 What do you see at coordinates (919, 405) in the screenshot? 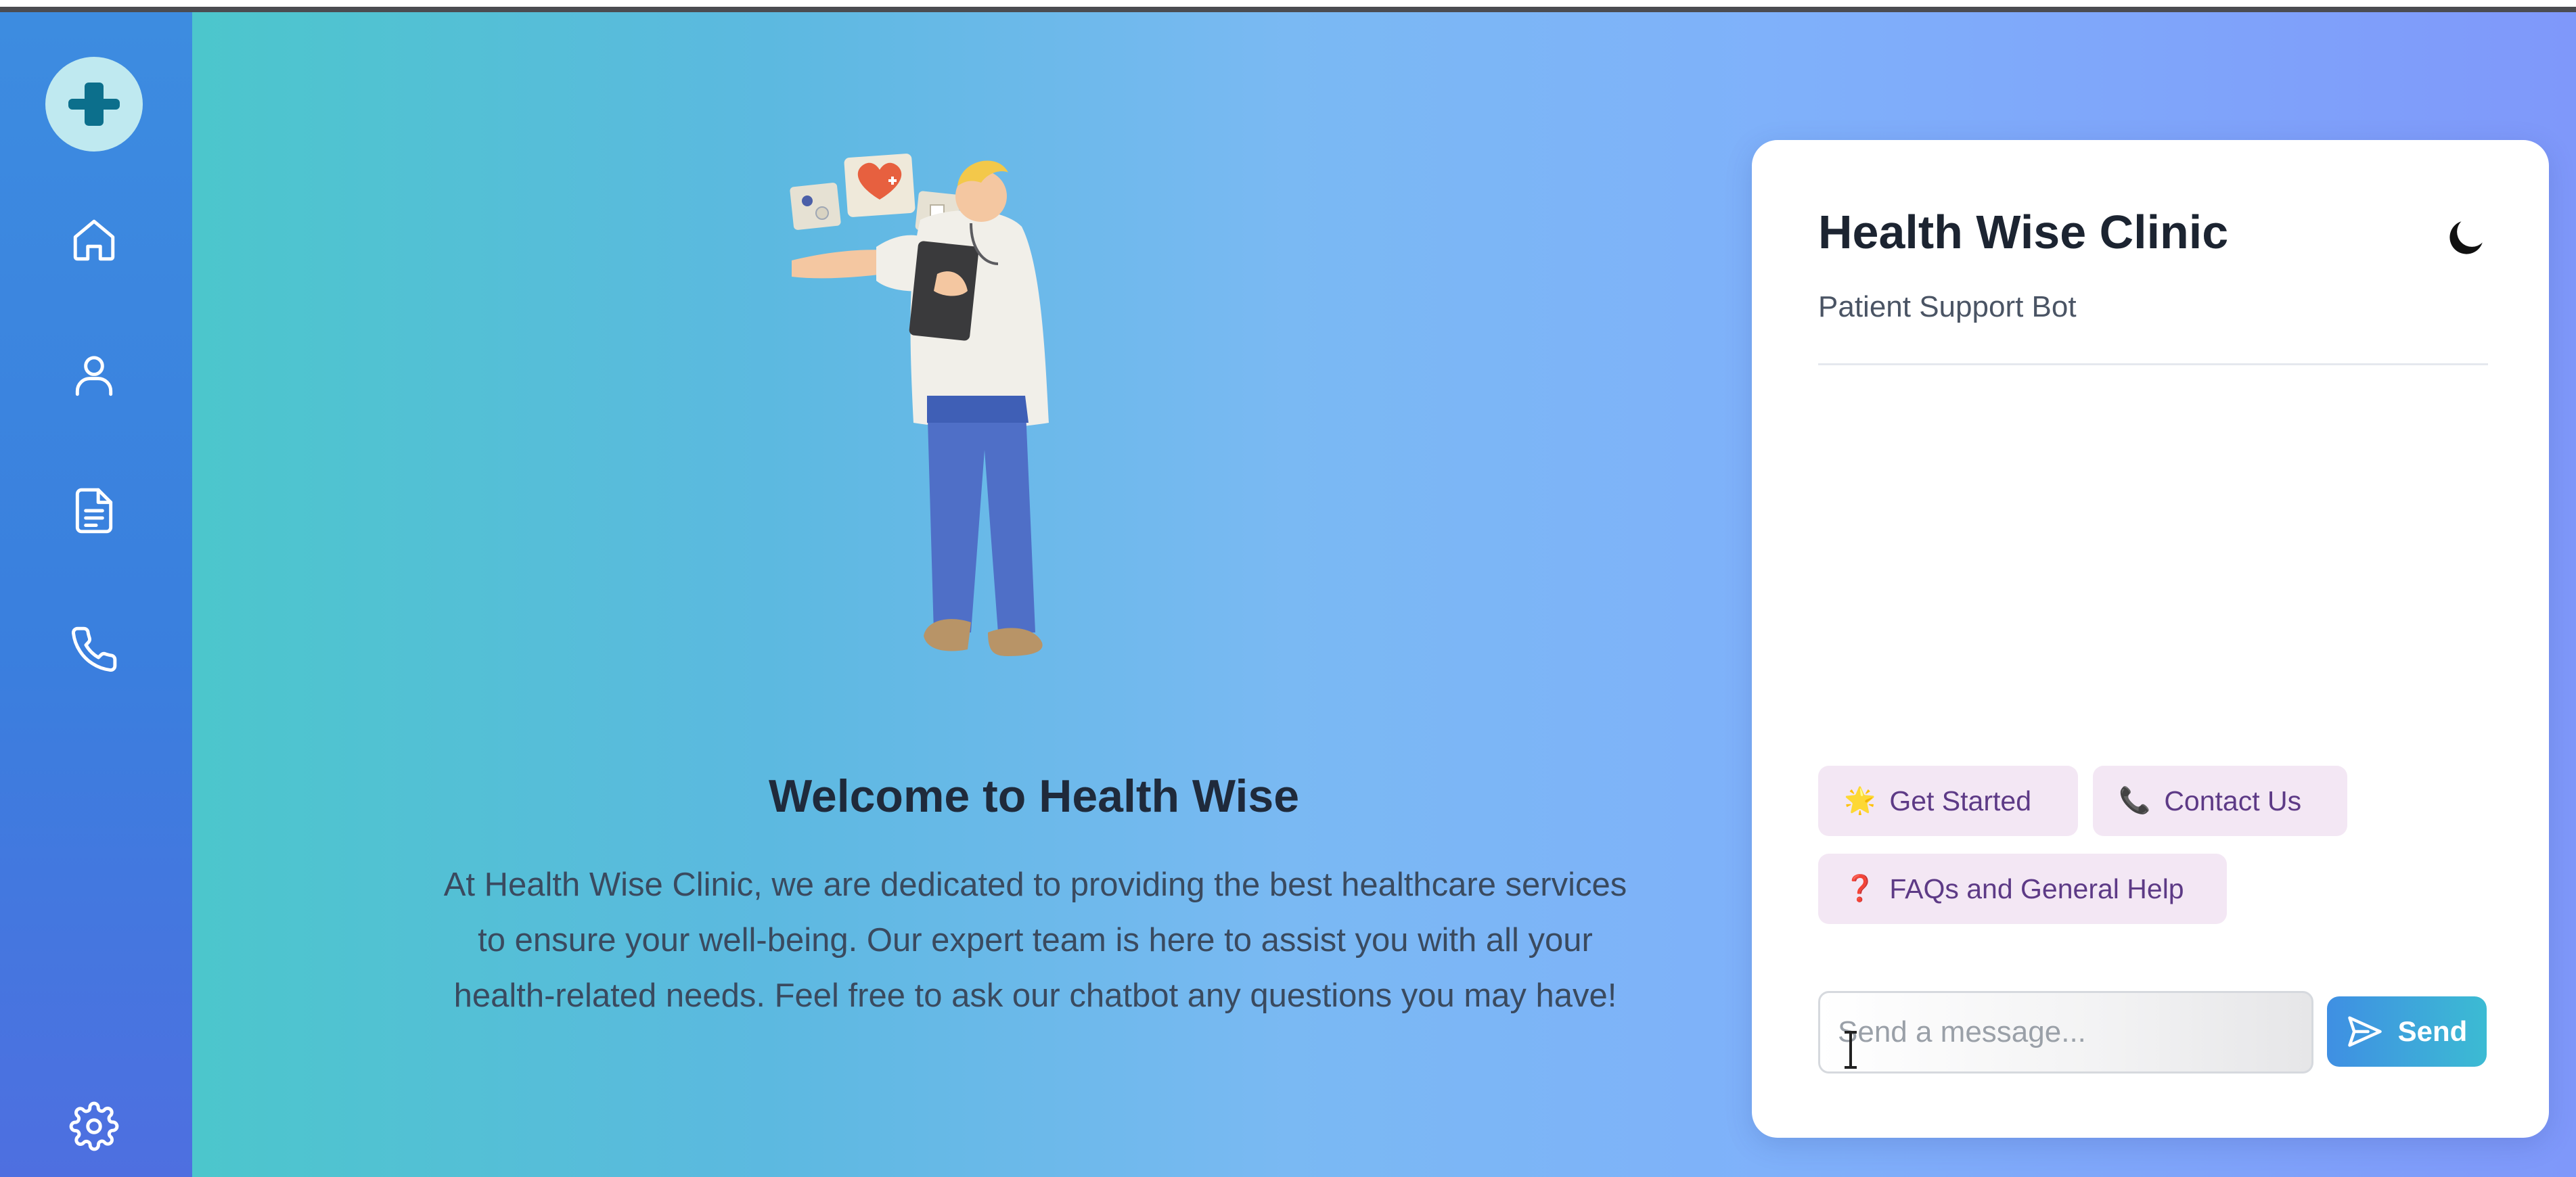
I see `doctor-holding-tablet-illustration` at bounding box center [919, 405].